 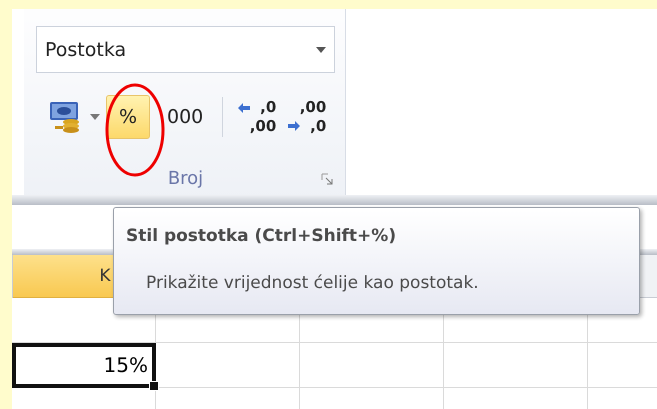 What do you see at coordinates (84, 365) in the screenshot?
I see `active-cell: 15%` at bounding box center [84, 365].